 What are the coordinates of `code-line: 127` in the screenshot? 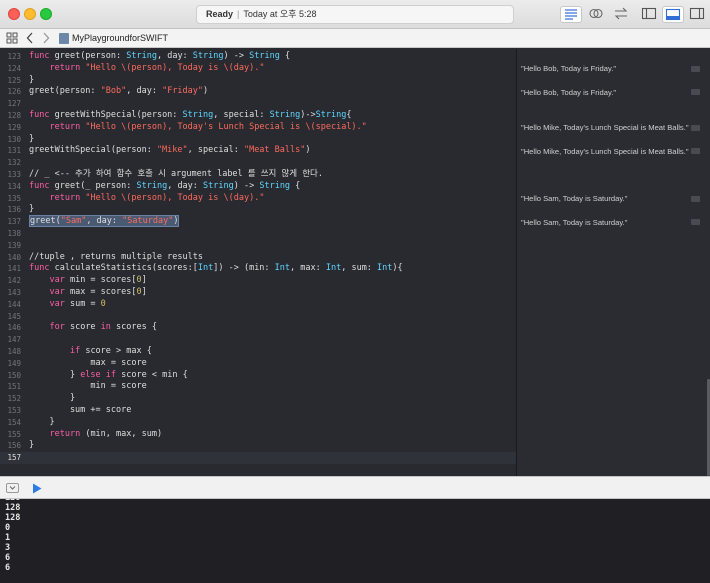 It's located at (258, 104).